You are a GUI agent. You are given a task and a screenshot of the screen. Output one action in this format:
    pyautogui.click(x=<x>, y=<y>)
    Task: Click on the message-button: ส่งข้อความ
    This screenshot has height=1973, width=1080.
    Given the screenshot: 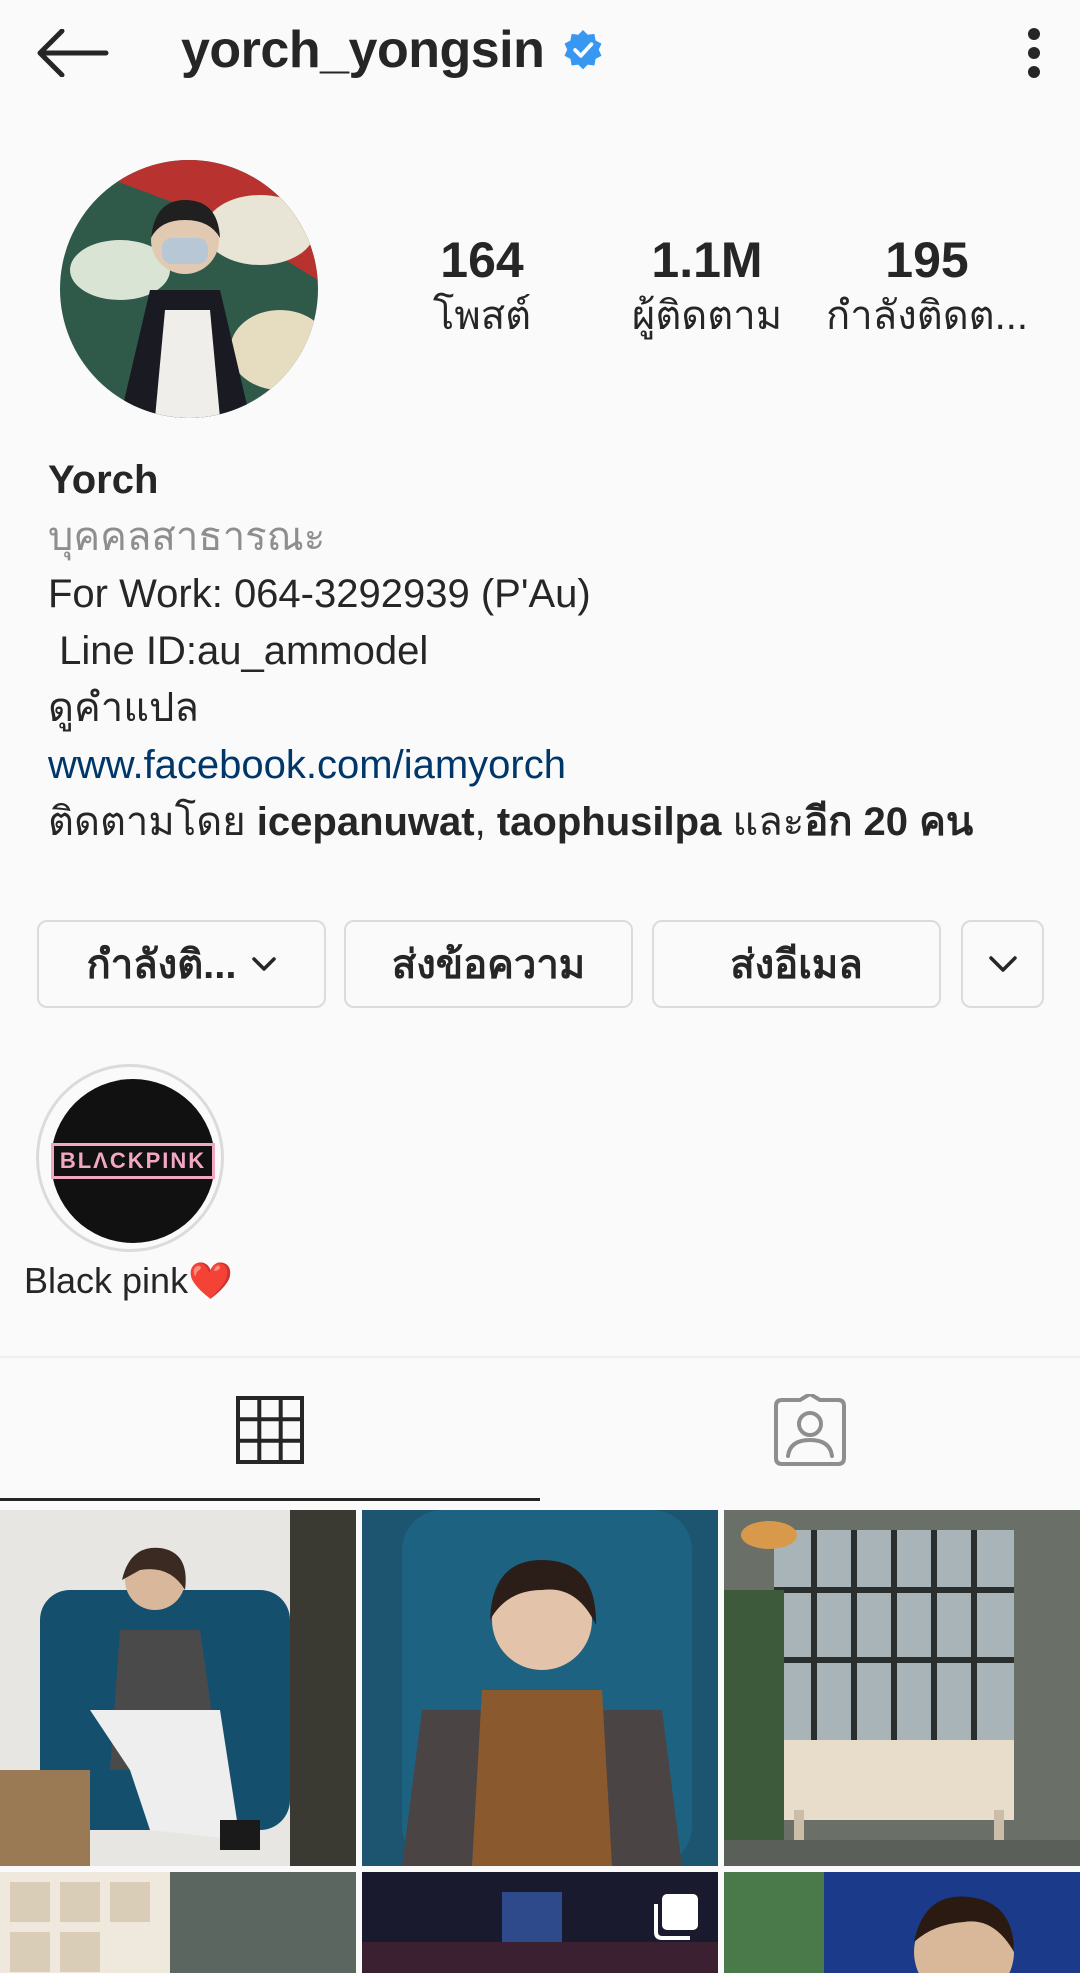 What is the action you would take?
    pyautogui.click(x=488, y=964)
    